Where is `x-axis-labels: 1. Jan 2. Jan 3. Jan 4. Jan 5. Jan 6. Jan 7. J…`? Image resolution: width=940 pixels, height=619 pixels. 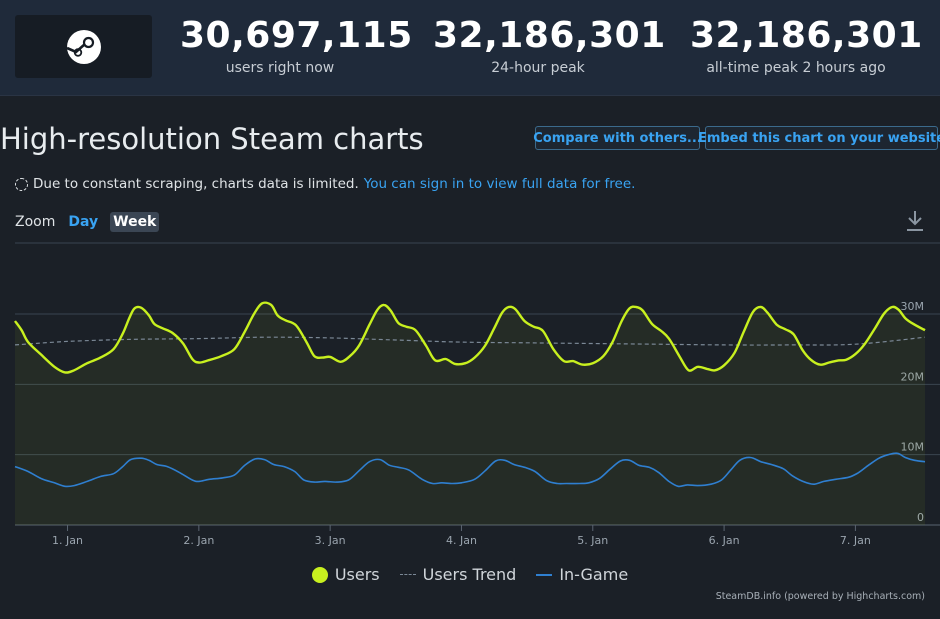 x-axis-labels: 1. Jan 2. Jan 3. Jan 4. Jan 5. Jan 6. Jan 7. J… is located at coordinates (461, 540).